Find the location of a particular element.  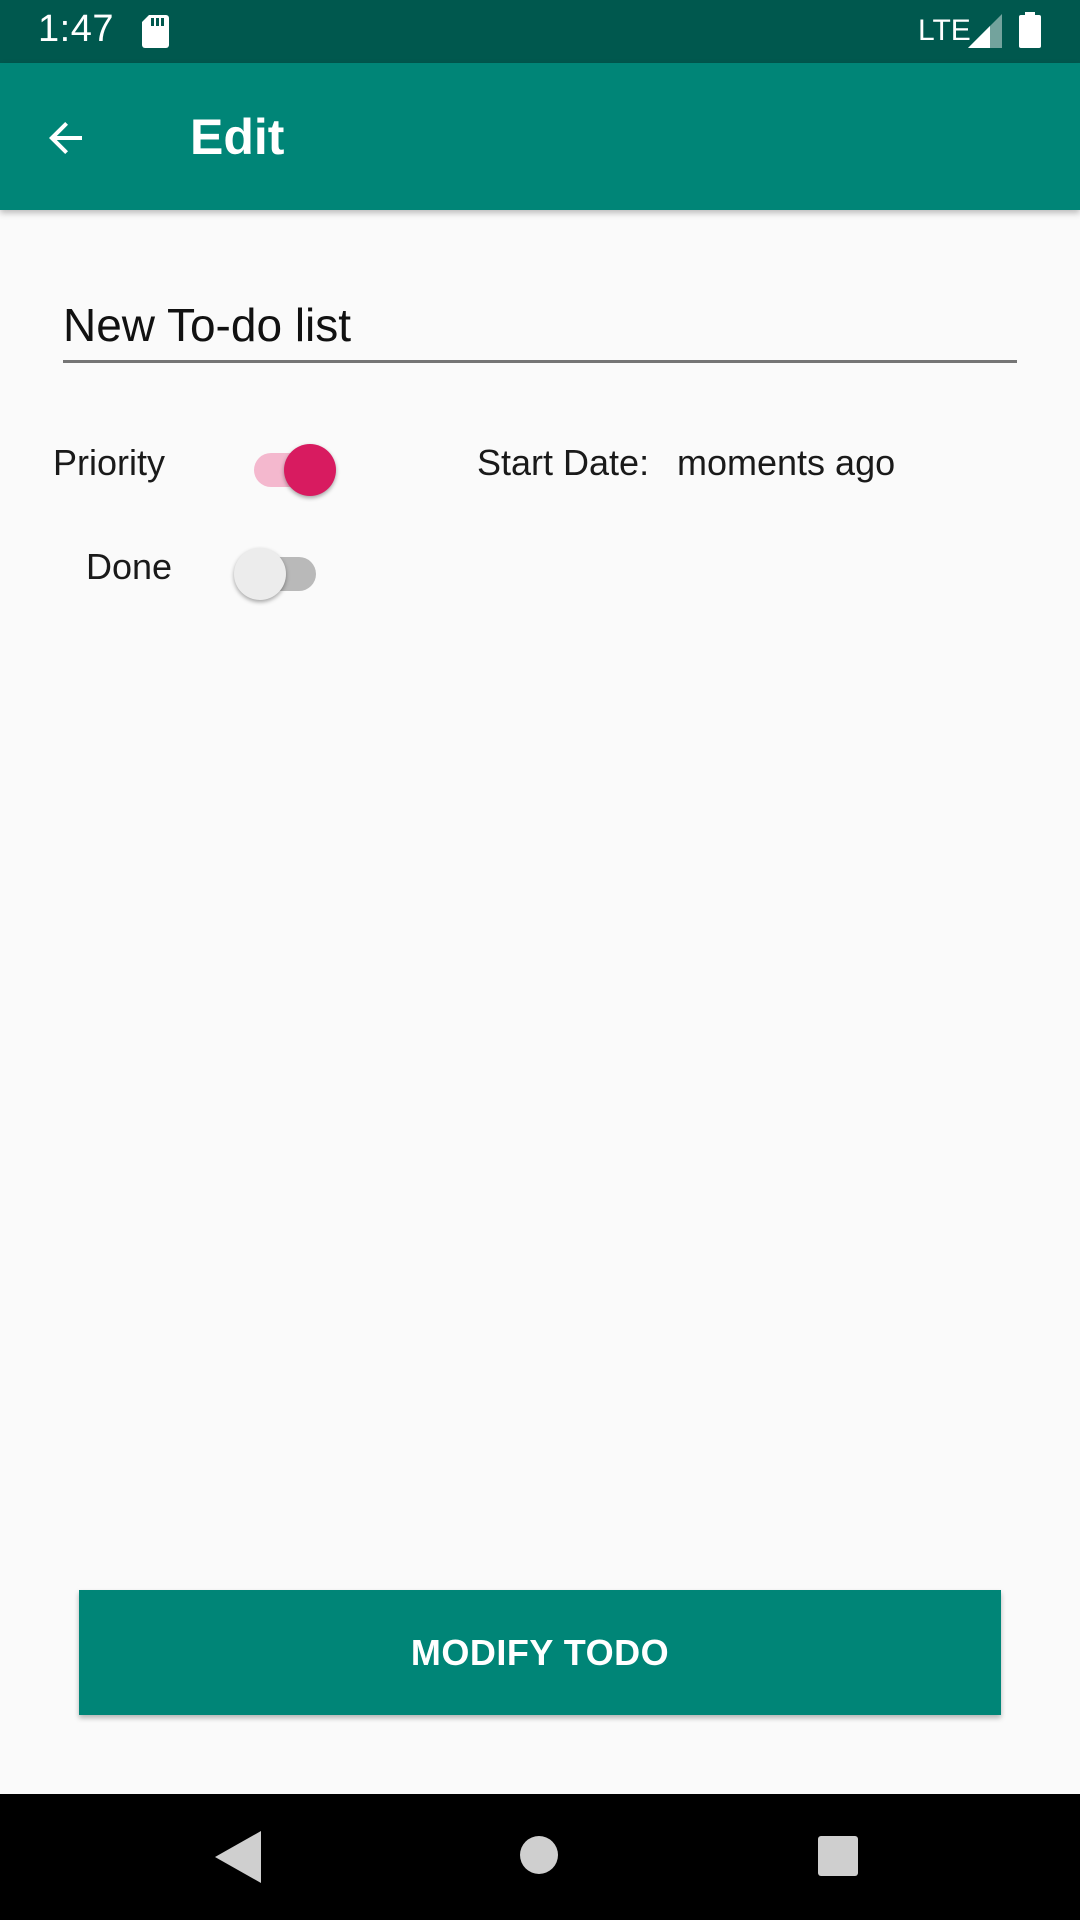

back-button is located at coordinates (66, 138).